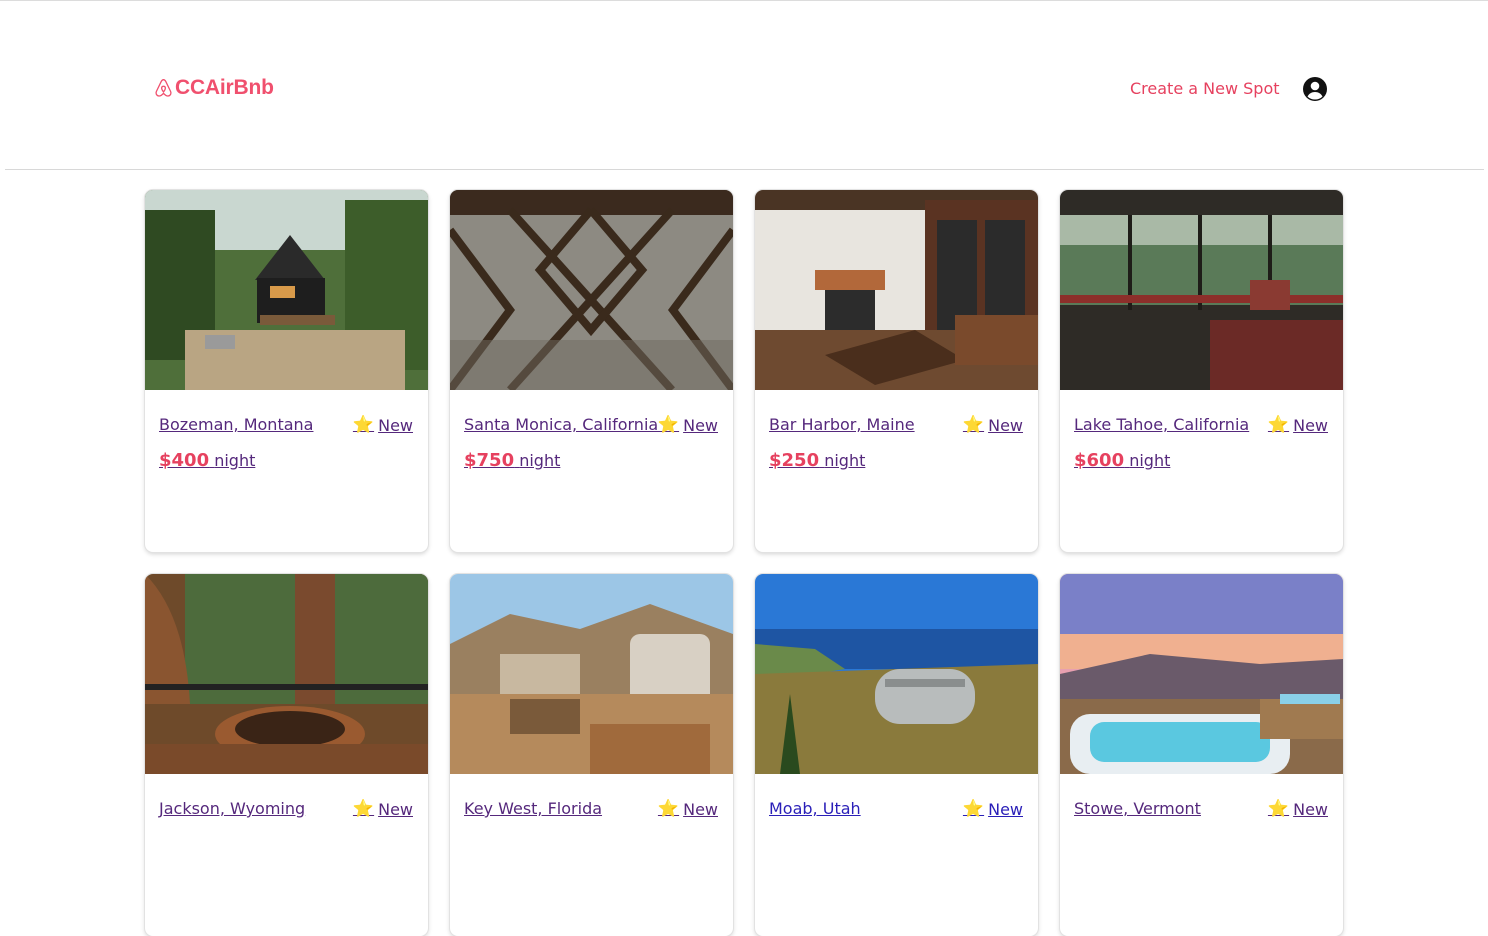  Describe the element at coordinates (1205, 88) in the screenshot. I see `create-spot-link: Create a New Spot` at that location.